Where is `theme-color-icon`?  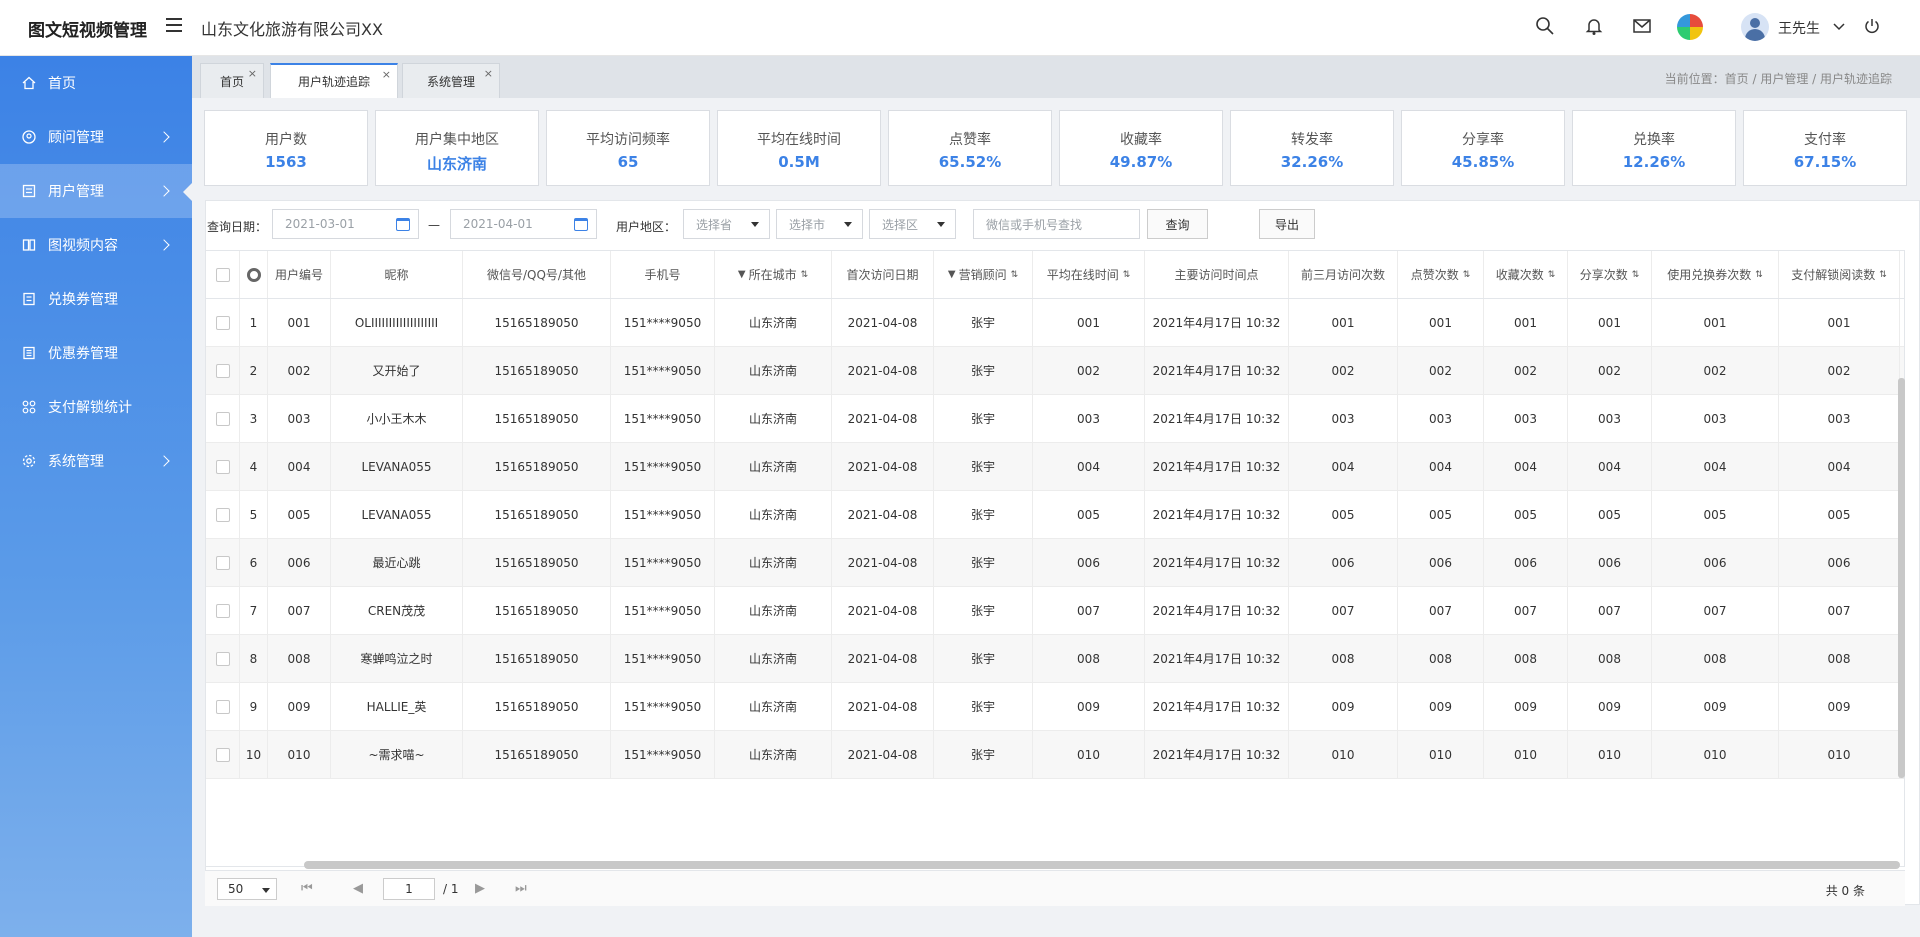 theme-color-icon is located at coordinates (1690, 27).